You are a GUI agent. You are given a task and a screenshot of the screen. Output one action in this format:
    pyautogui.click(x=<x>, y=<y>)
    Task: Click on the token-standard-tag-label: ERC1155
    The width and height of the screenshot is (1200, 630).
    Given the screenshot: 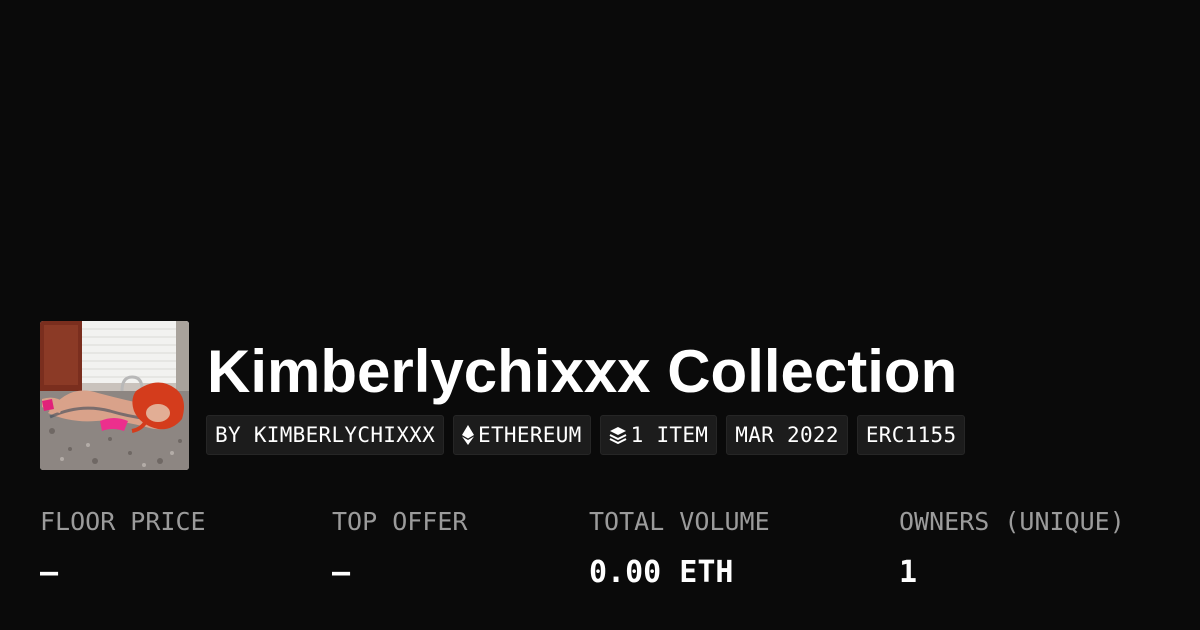 What is the action you would take?
    pyautogui.click(x=911, y=435)
    